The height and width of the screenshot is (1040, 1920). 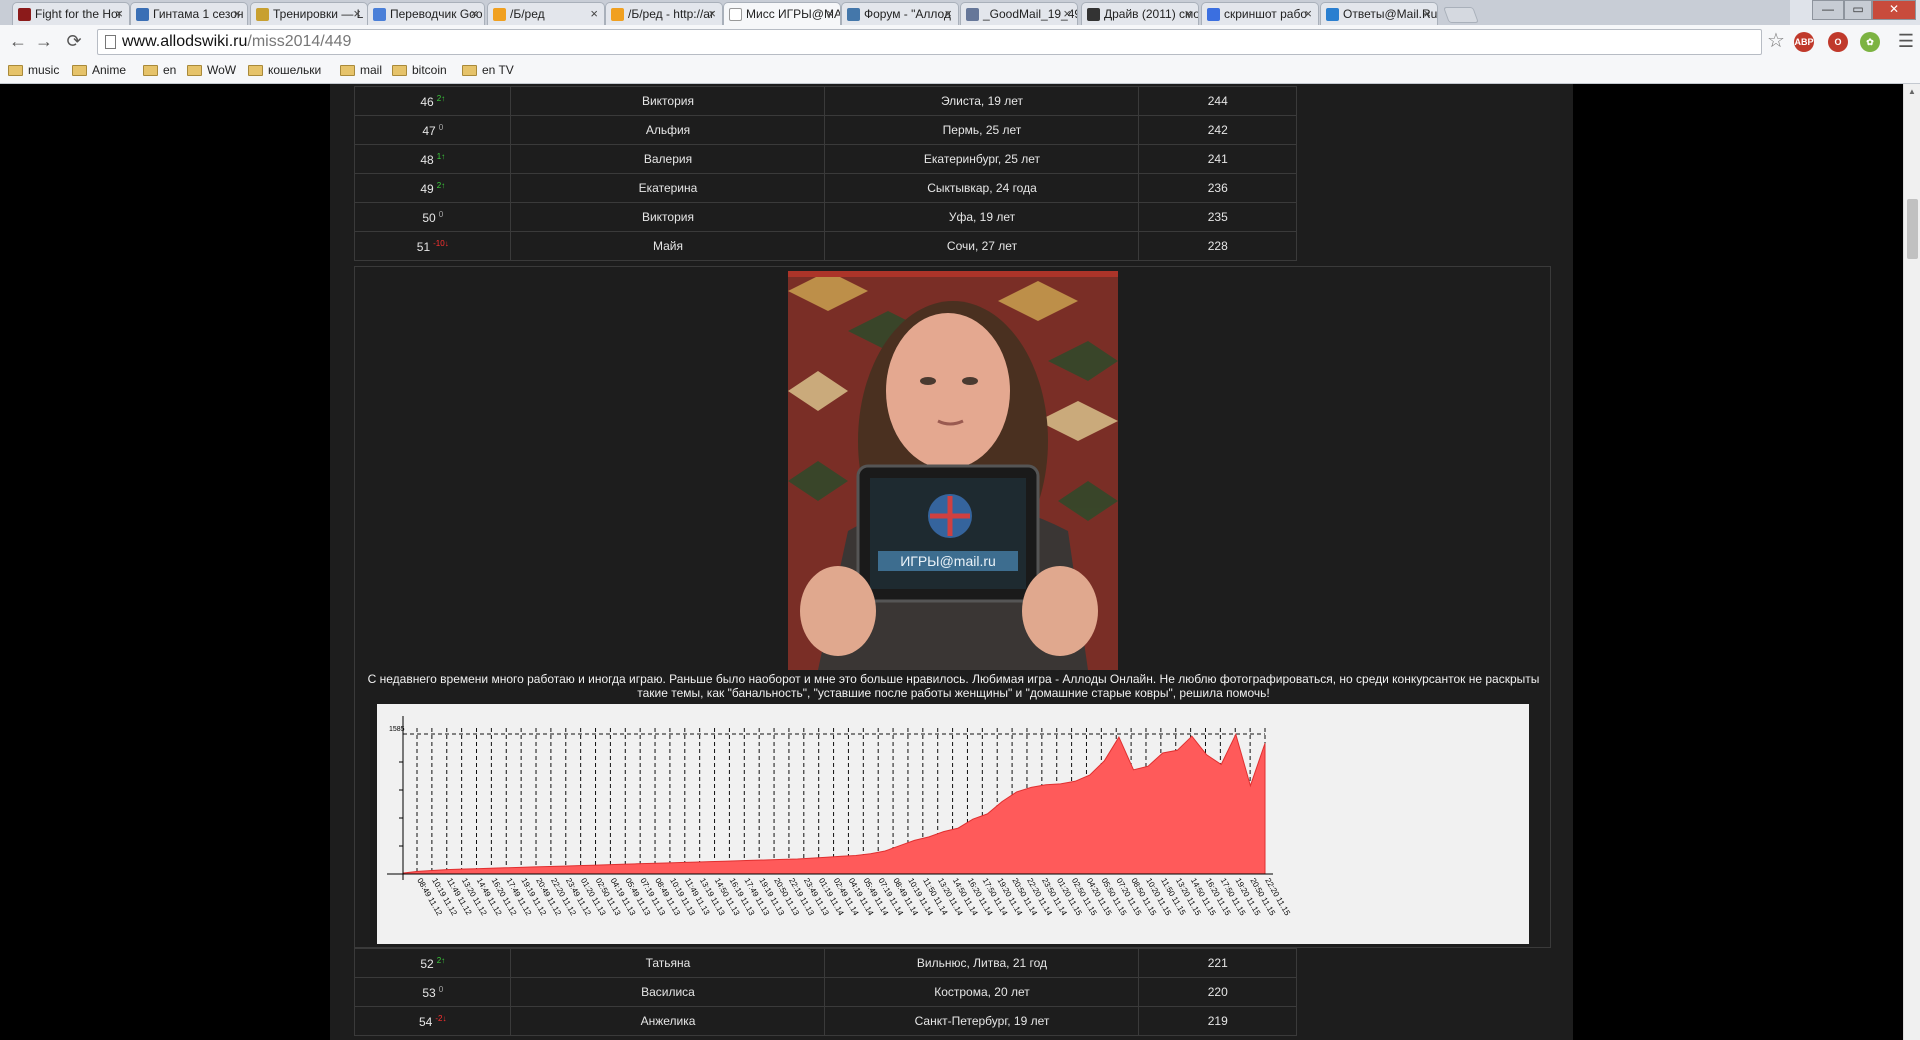 What do you see at coordinates (397, 729) in the screenshot?
I see `y-max-label: 1585` at bounding box center [397, 729].